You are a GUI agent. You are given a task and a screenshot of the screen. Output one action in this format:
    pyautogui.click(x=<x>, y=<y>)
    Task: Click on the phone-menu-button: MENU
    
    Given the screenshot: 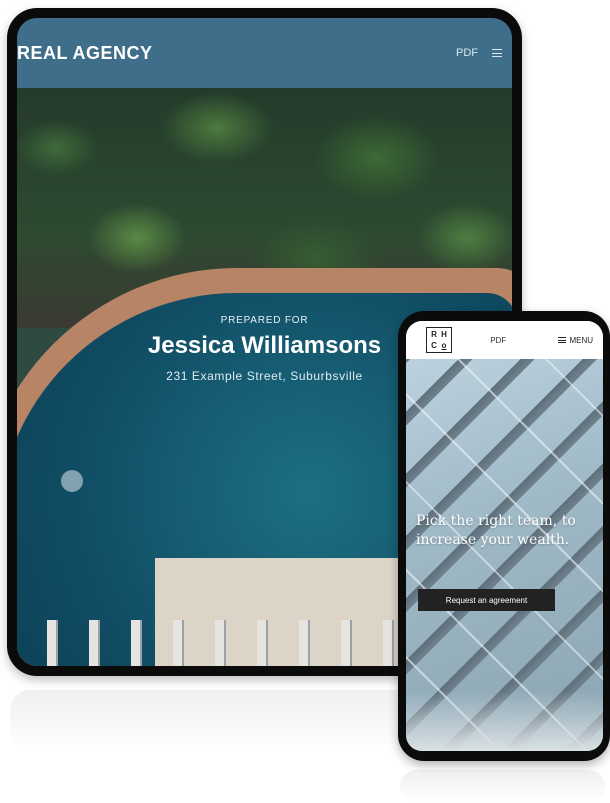 What is the action you would take?
    pyautogui.click(x=575, y=340)
    